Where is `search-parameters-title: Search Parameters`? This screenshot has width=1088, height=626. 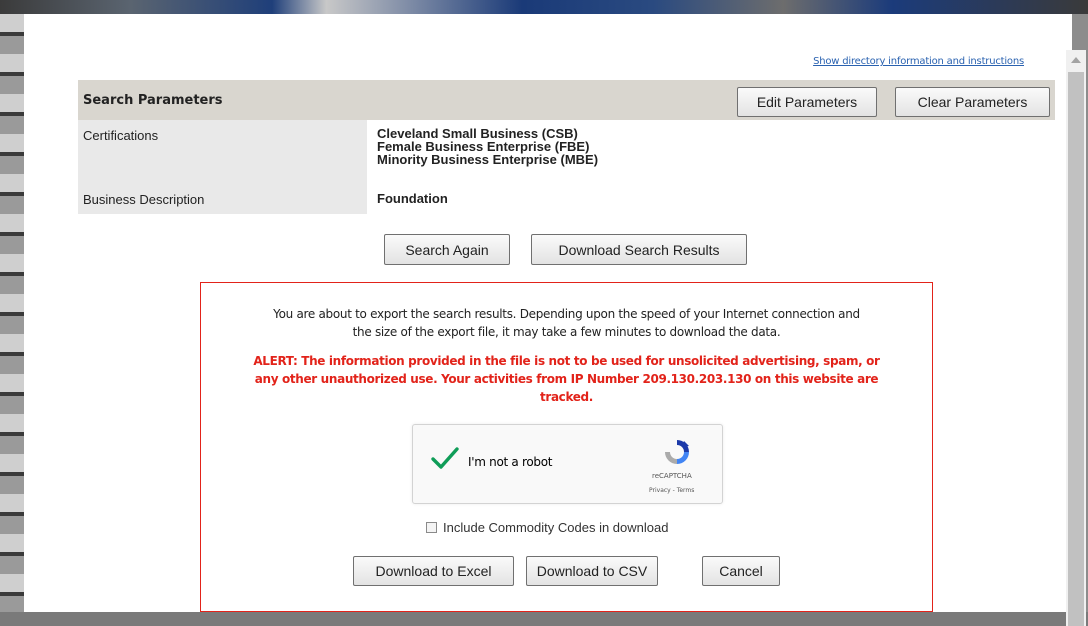 search-parameters-title: Search Parameters is located at coordinates (153, 100).